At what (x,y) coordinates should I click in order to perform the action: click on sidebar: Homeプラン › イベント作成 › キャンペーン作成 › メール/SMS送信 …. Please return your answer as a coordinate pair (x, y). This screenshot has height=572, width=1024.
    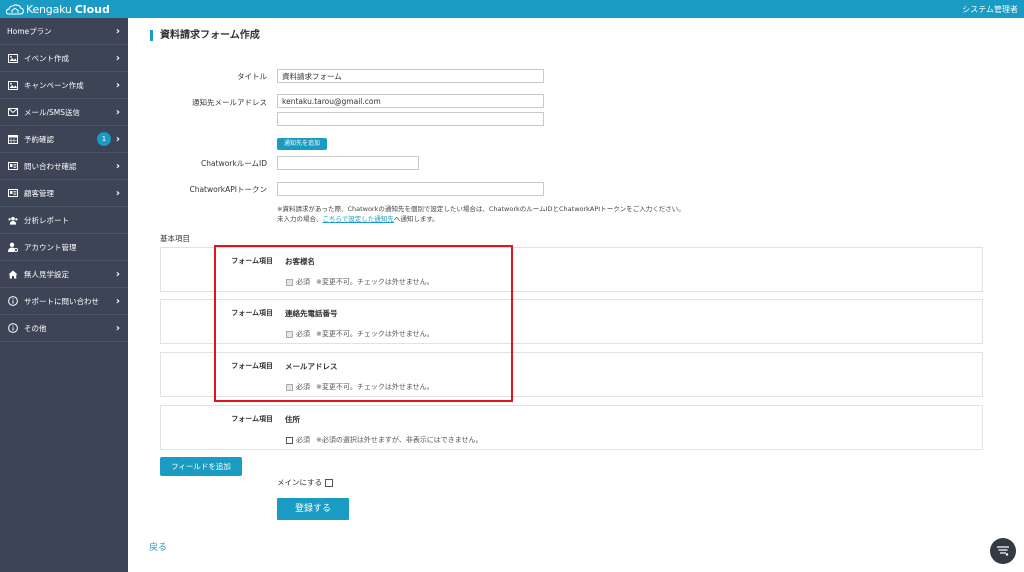
    Looking at the image, I should click on (64, 295).